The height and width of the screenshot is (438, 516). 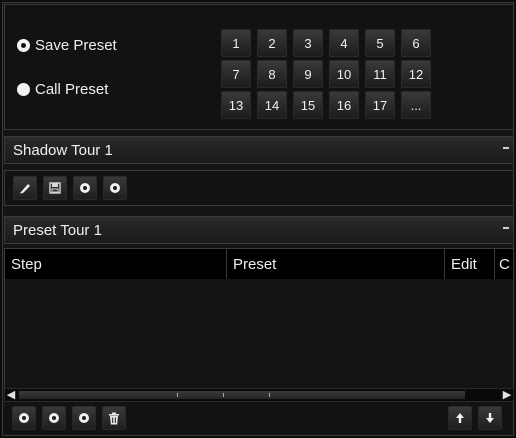 I want to click on preset-button-11: 11, so click(x=380, y=74).